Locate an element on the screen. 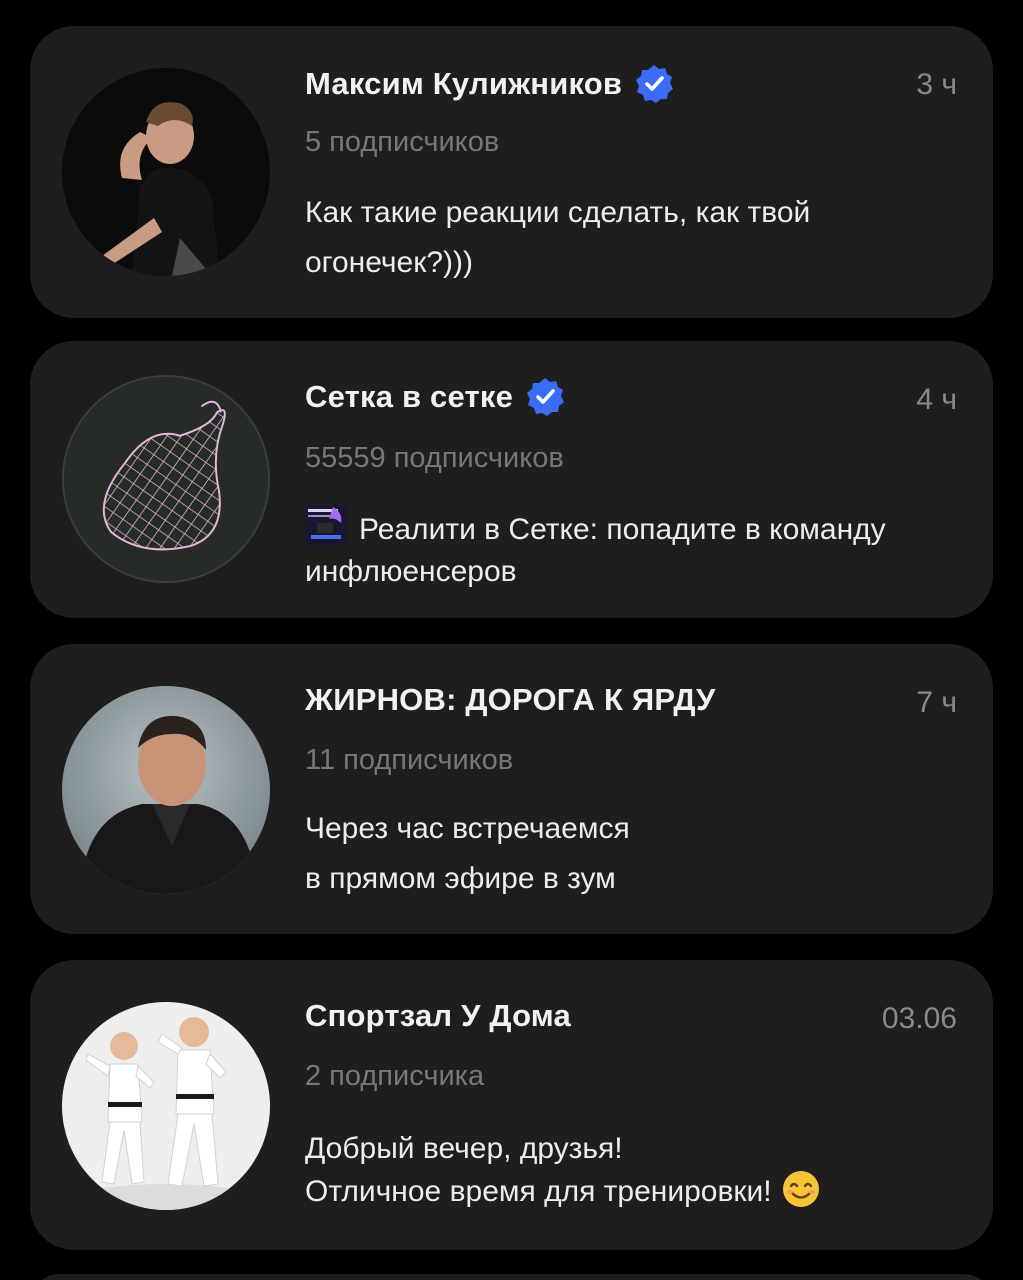 The image size is (1023, 1280). channel-card-partial is located at coordinates (511, 1277).